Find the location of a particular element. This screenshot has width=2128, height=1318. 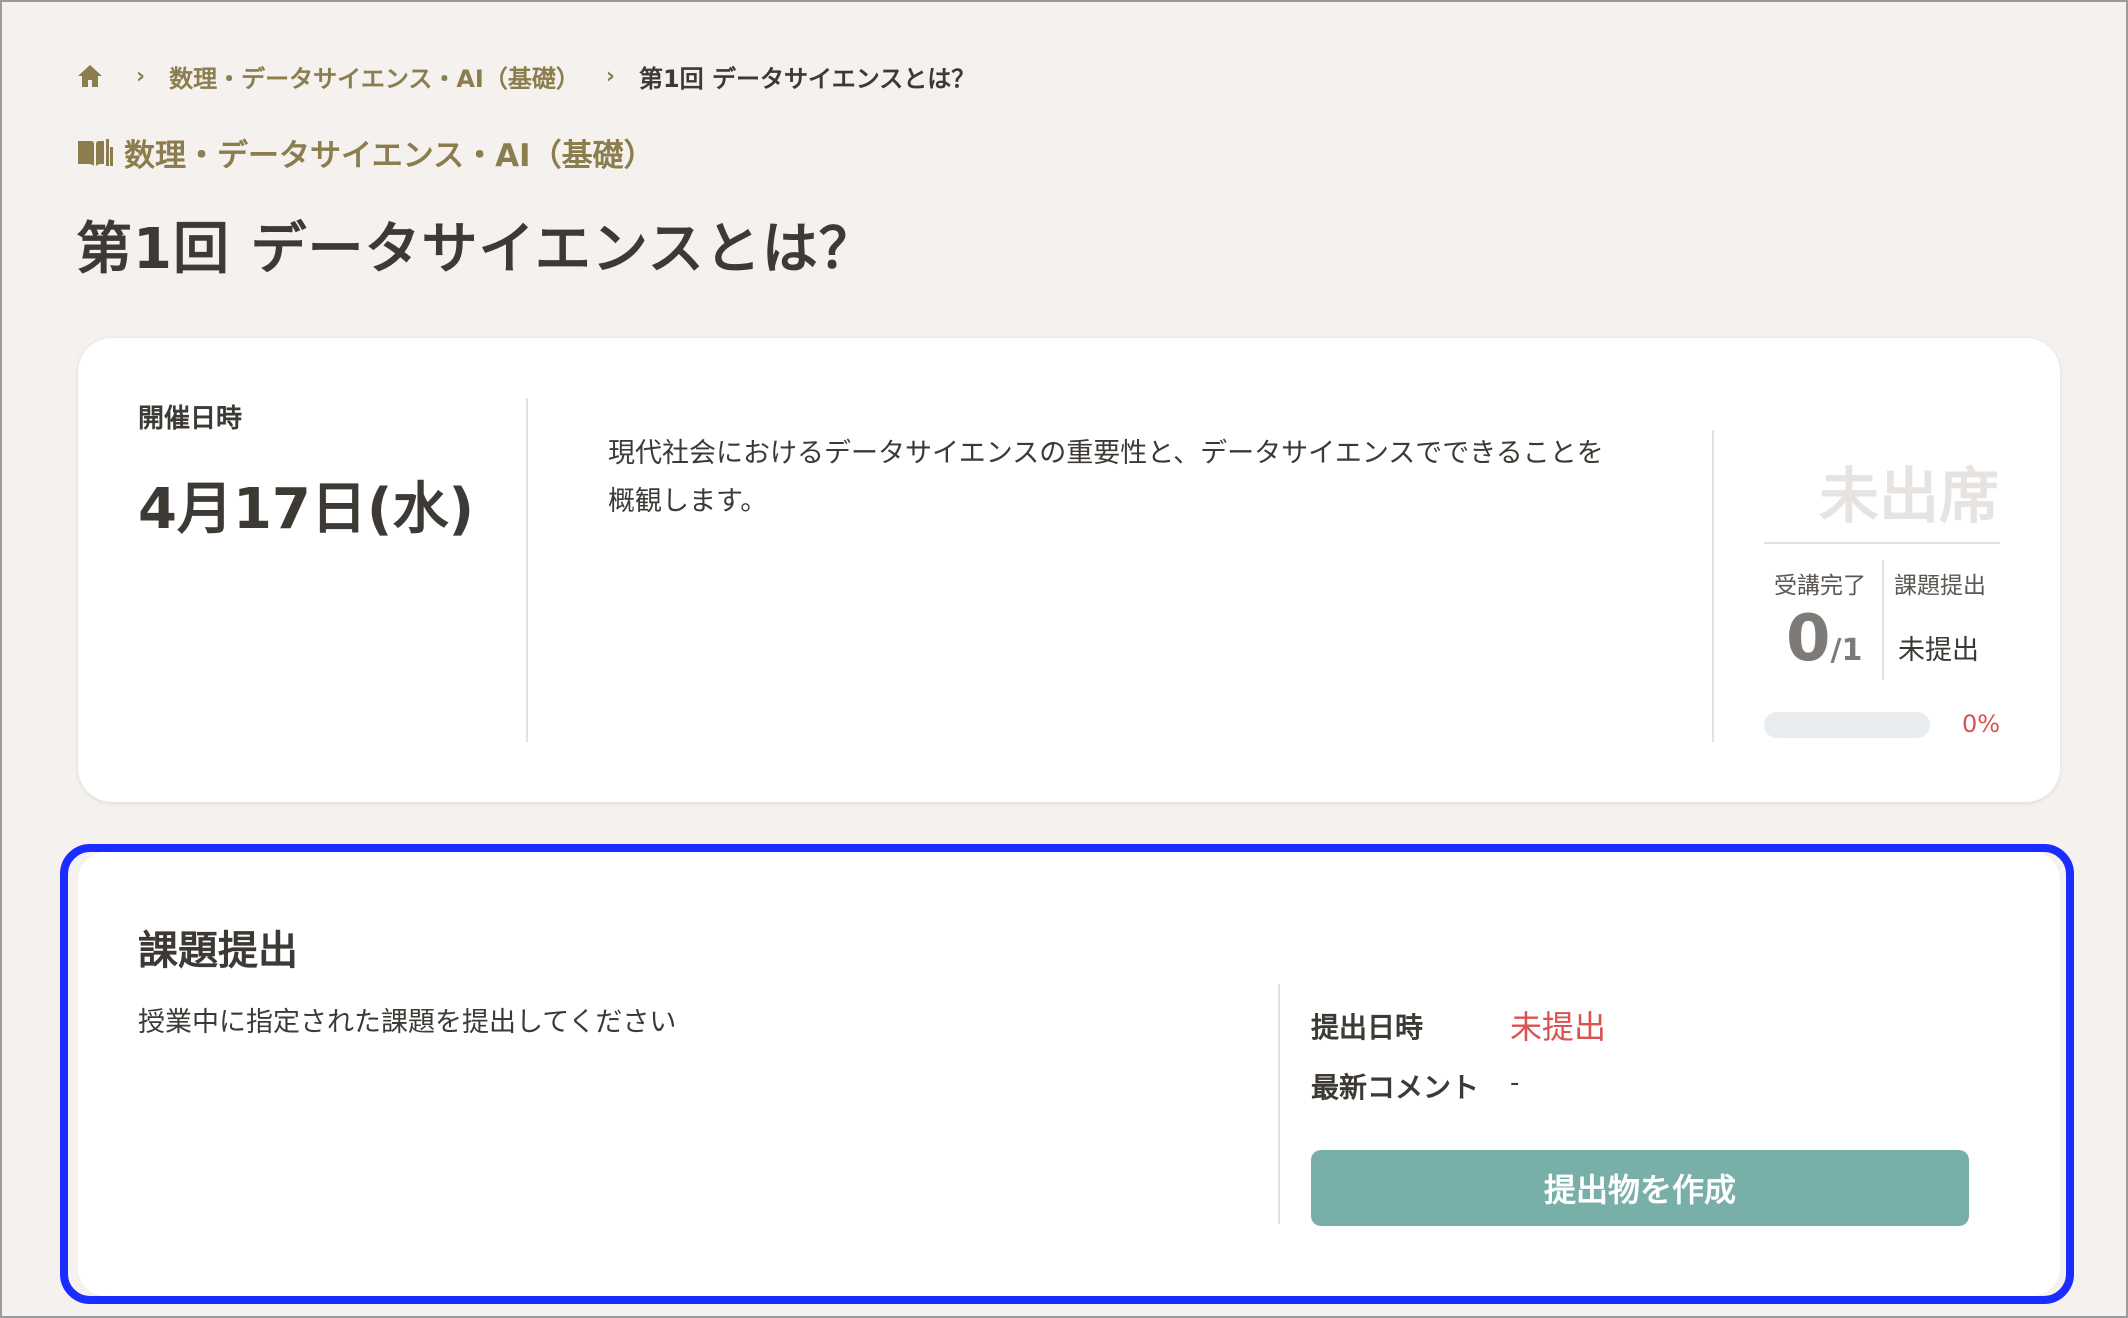

breadcrumb: › 数理・データサイエンス・AI（基礎） › 第1回 データサイエンスとは？ is located at coordinates (525, 76).